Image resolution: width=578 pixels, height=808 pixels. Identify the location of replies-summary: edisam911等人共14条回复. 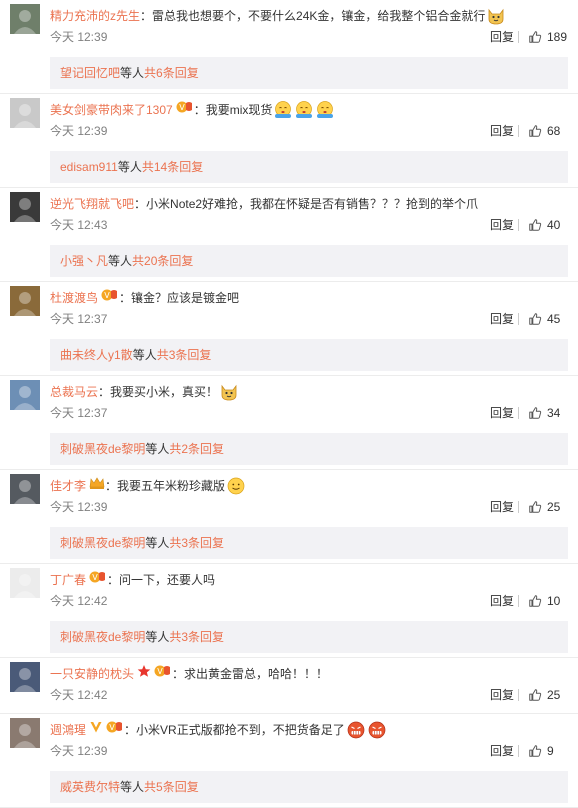
(309, 167).